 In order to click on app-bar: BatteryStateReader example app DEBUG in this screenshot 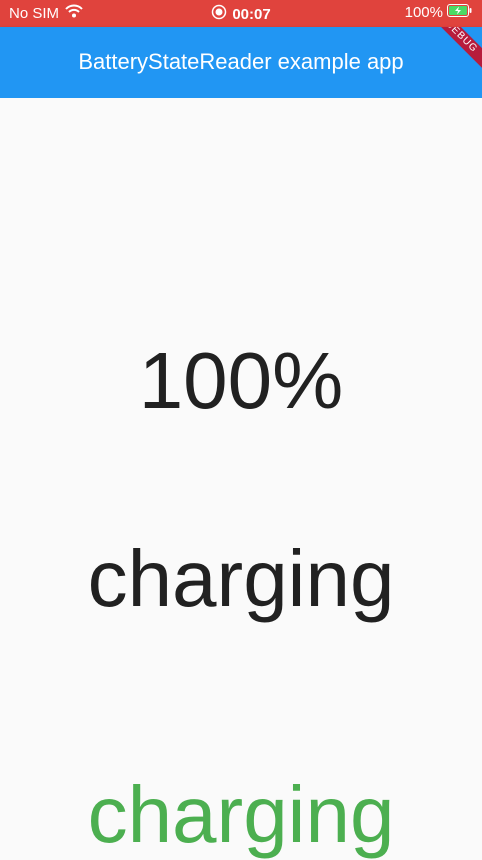, I will do `click(241, 62)`.